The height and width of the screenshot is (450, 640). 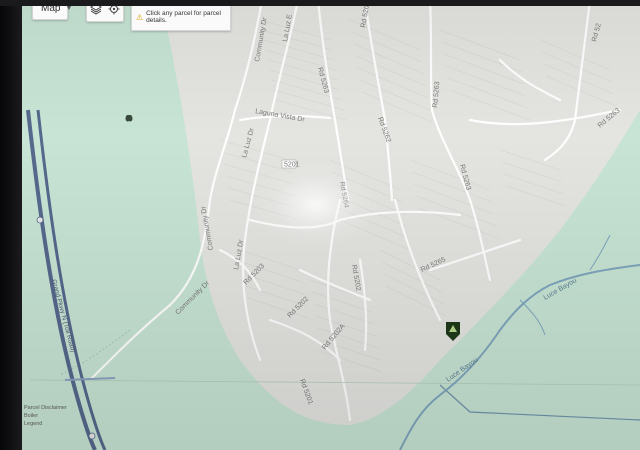 I want to click on marker-icon, so click(x=129, y=118).